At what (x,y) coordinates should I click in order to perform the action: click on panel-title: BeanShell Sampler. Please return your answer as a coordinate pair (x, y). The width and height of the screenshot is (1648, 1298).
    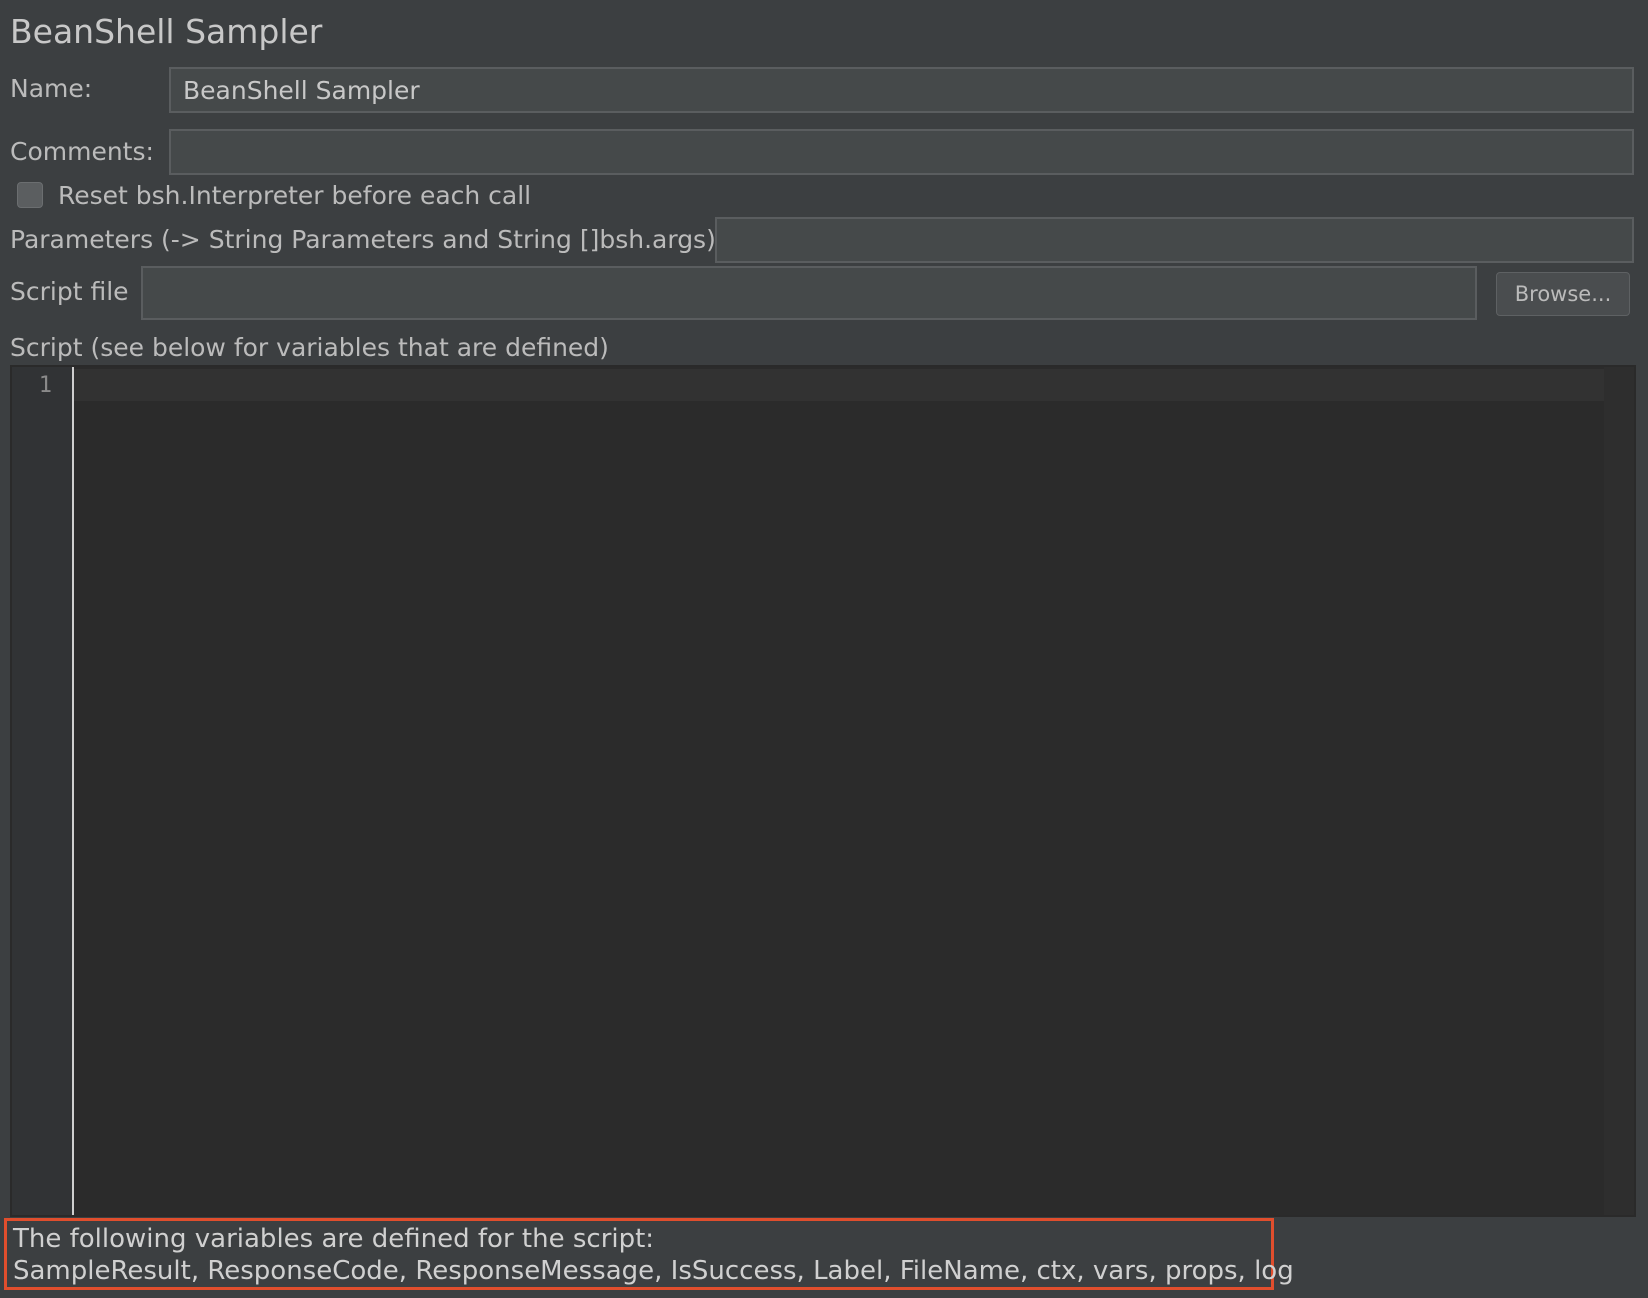
    Looking at the image, I should click on (166, 31).